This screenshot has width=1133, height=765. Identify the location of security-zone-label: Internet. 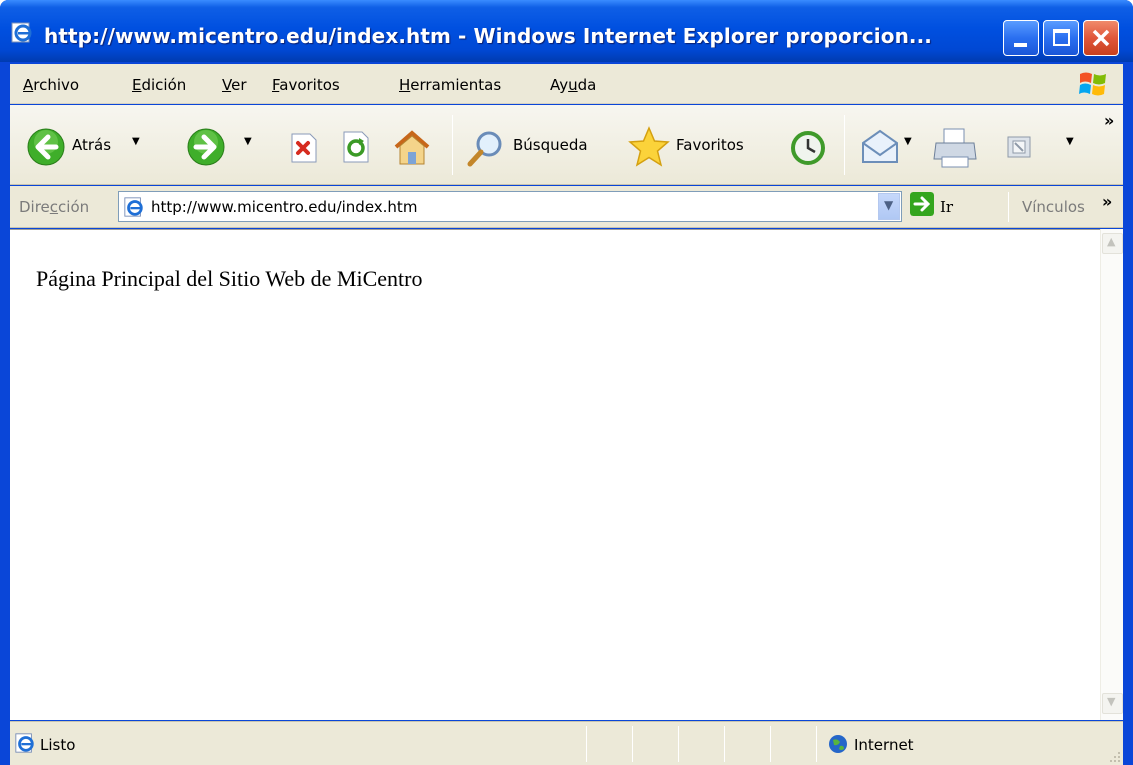
(884, 745).